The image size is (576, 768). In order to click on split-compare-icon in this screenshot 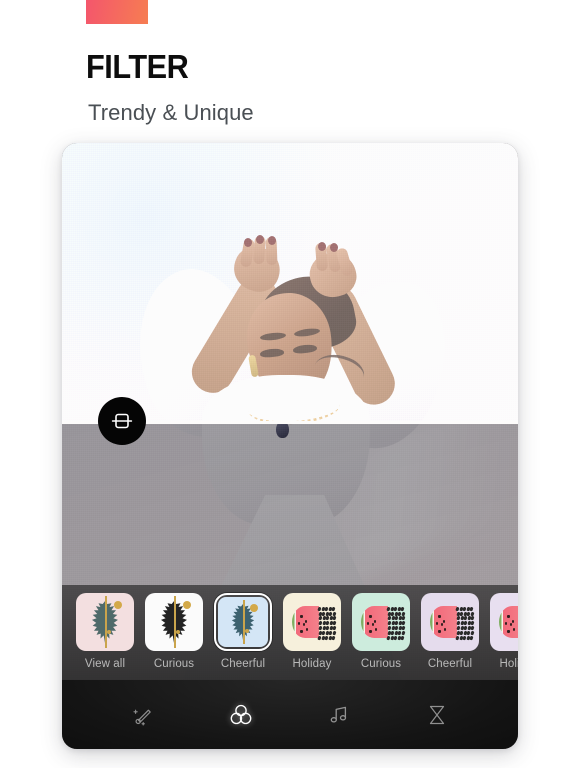, I will do `click(122, 421)`.